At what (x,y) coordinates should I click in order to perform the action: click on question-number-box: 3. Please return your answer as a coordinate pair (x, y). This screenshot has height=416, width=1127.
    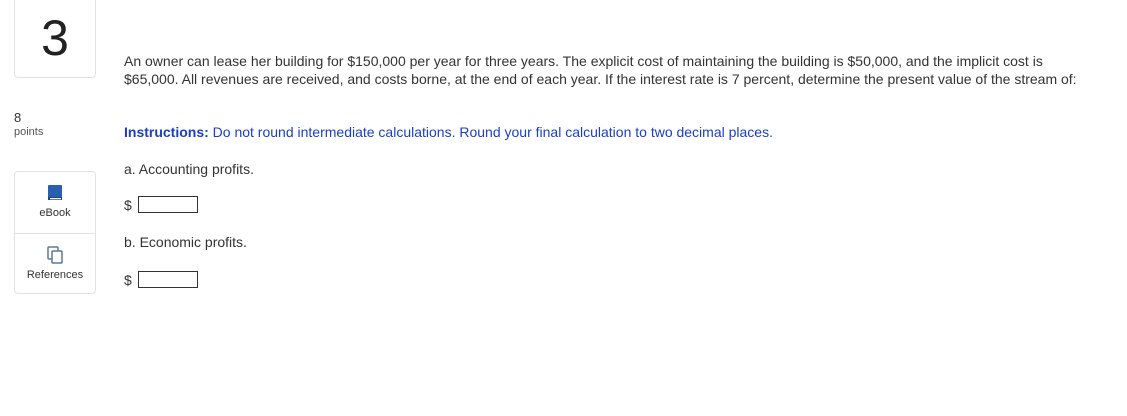
    Looking at the image, I should click on (55, 39).